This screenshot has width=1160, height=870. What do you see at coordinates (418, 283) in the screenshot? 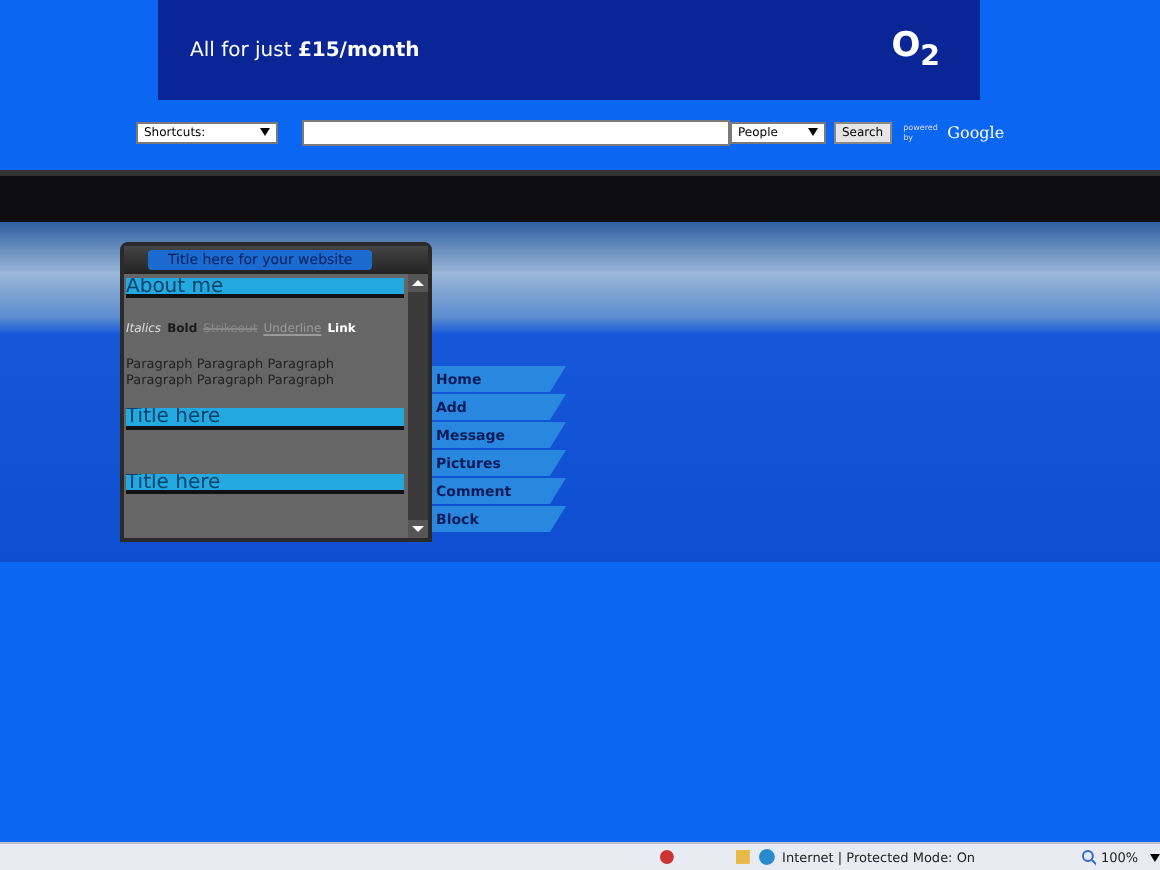
I see `scroll-up-icon` at bounding box center [418, 283].